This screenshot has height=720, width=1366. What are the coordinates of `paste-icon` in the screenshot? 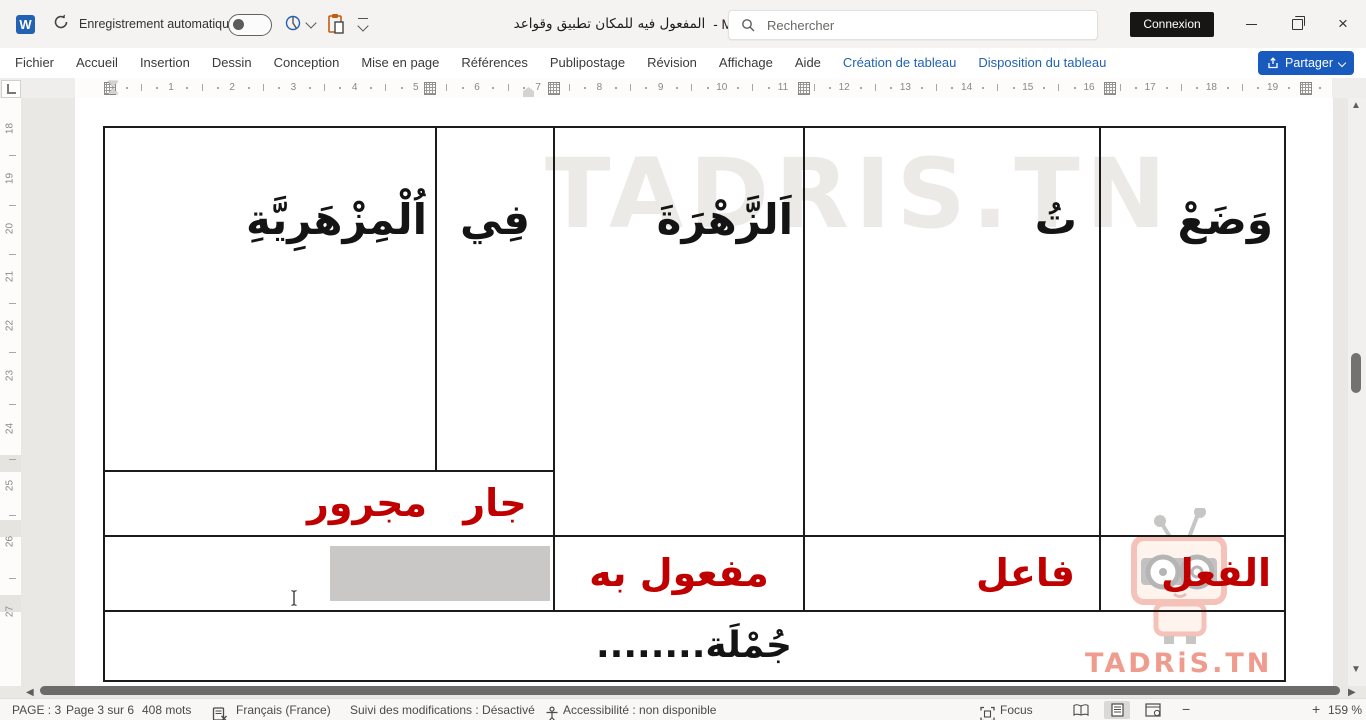 It's located at (336, 24).